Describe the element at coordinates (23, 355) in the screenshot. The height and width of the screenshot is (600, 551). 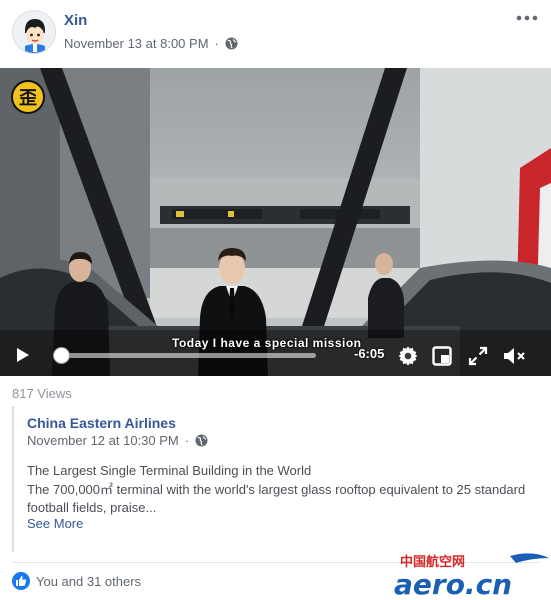
I see `play-icon` at that location.